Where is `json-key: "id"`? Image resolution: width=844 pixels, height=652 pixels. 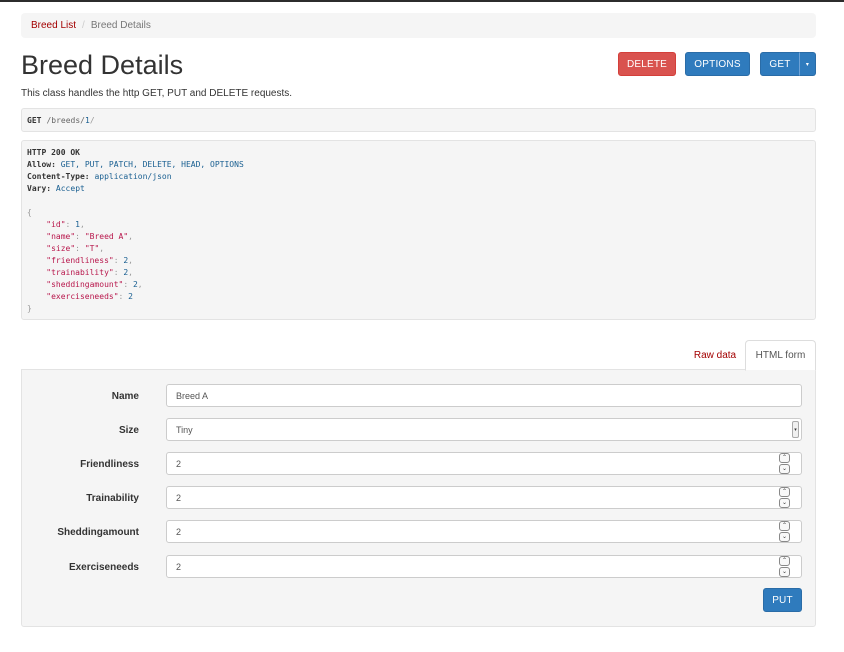
json-key: "id" is located at coordinates (56, 224).